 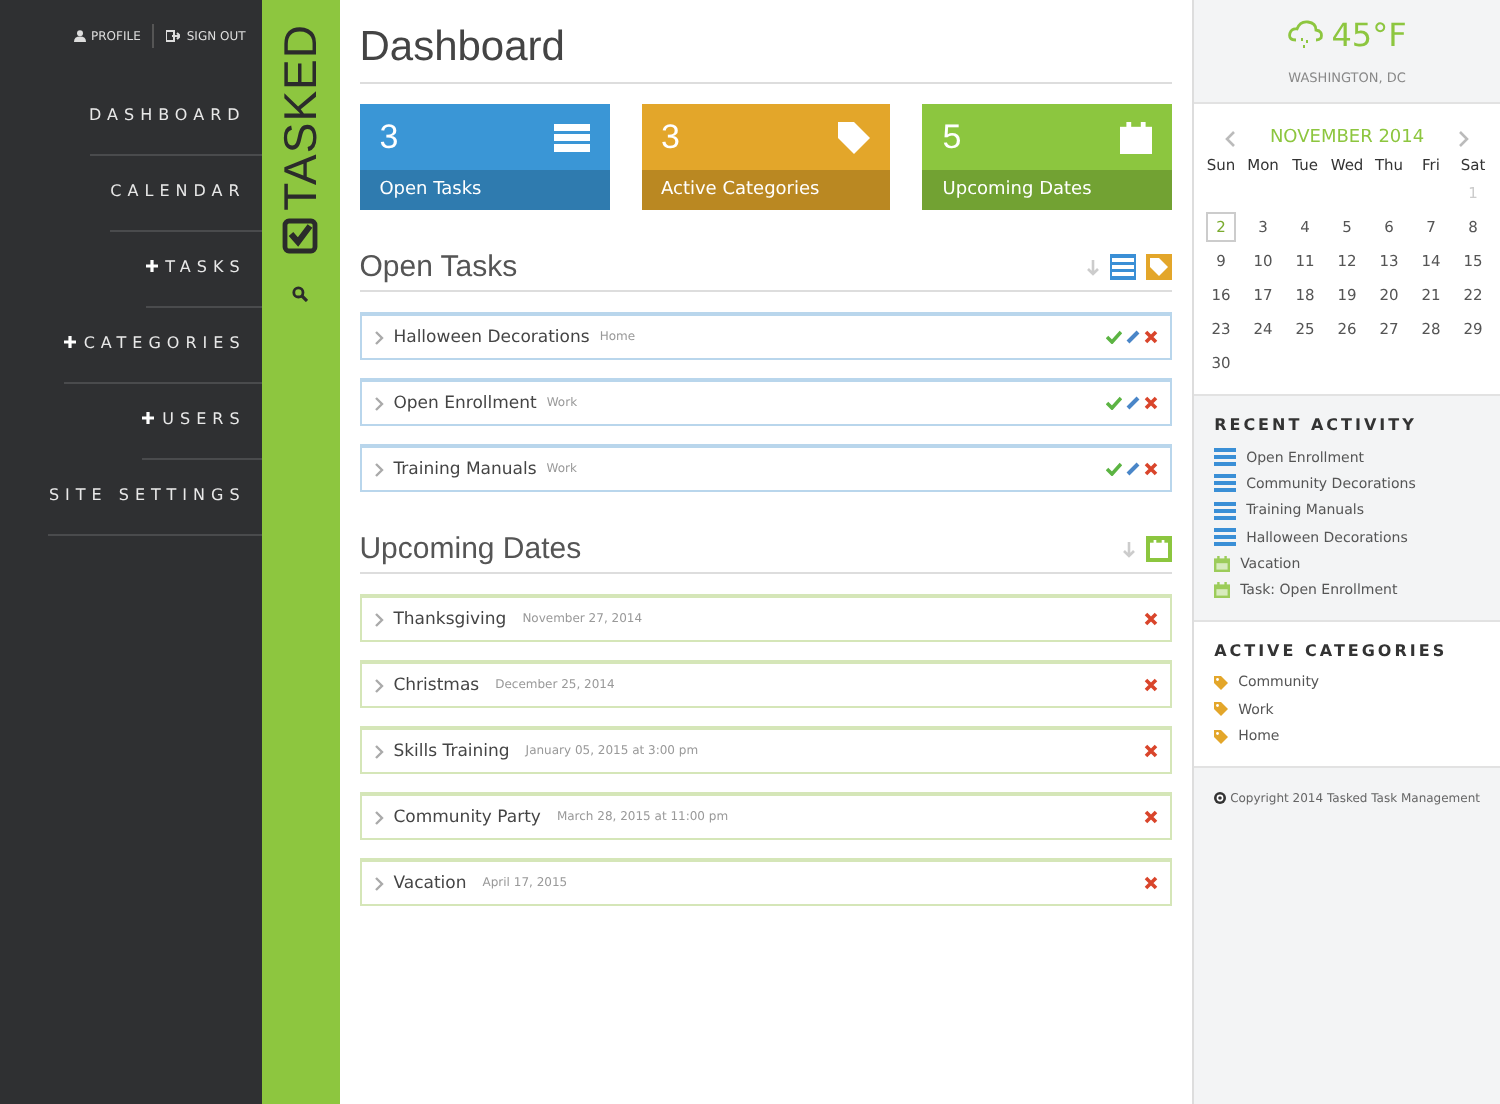 What do you see at coordinates (450, 619) in the screenshot?
I see `event-name: Thanksgiving` at bounding box center [450, 619].